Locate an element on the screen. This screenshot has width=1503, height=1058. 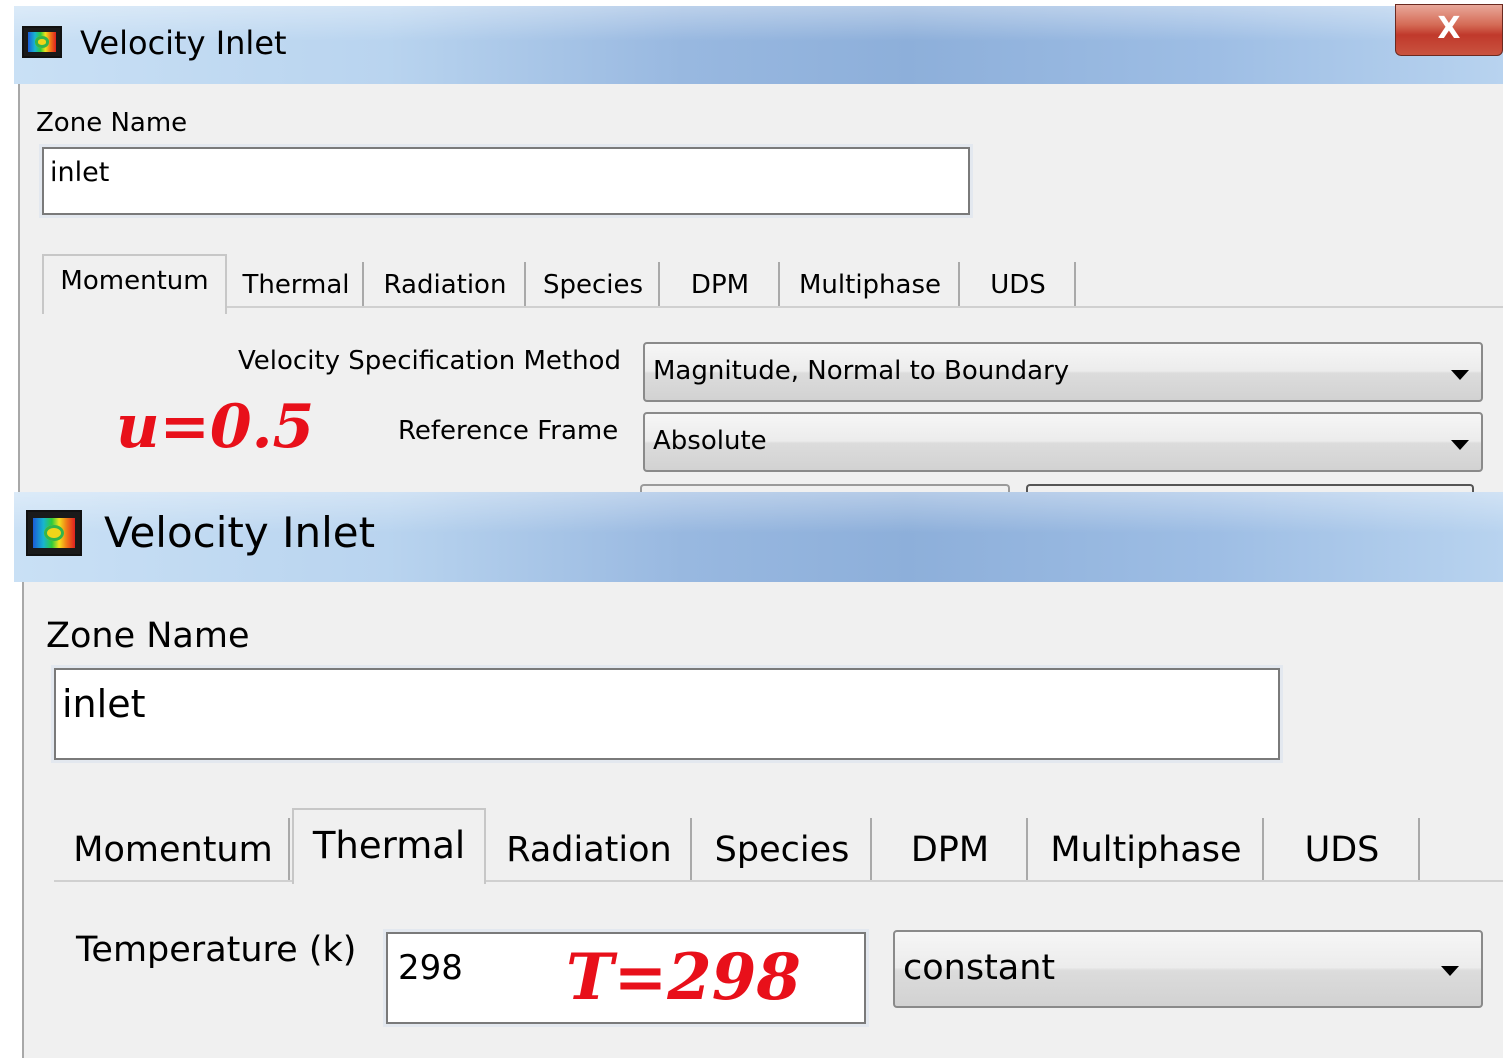
cutoff-field is located at coordinates (825, 488).